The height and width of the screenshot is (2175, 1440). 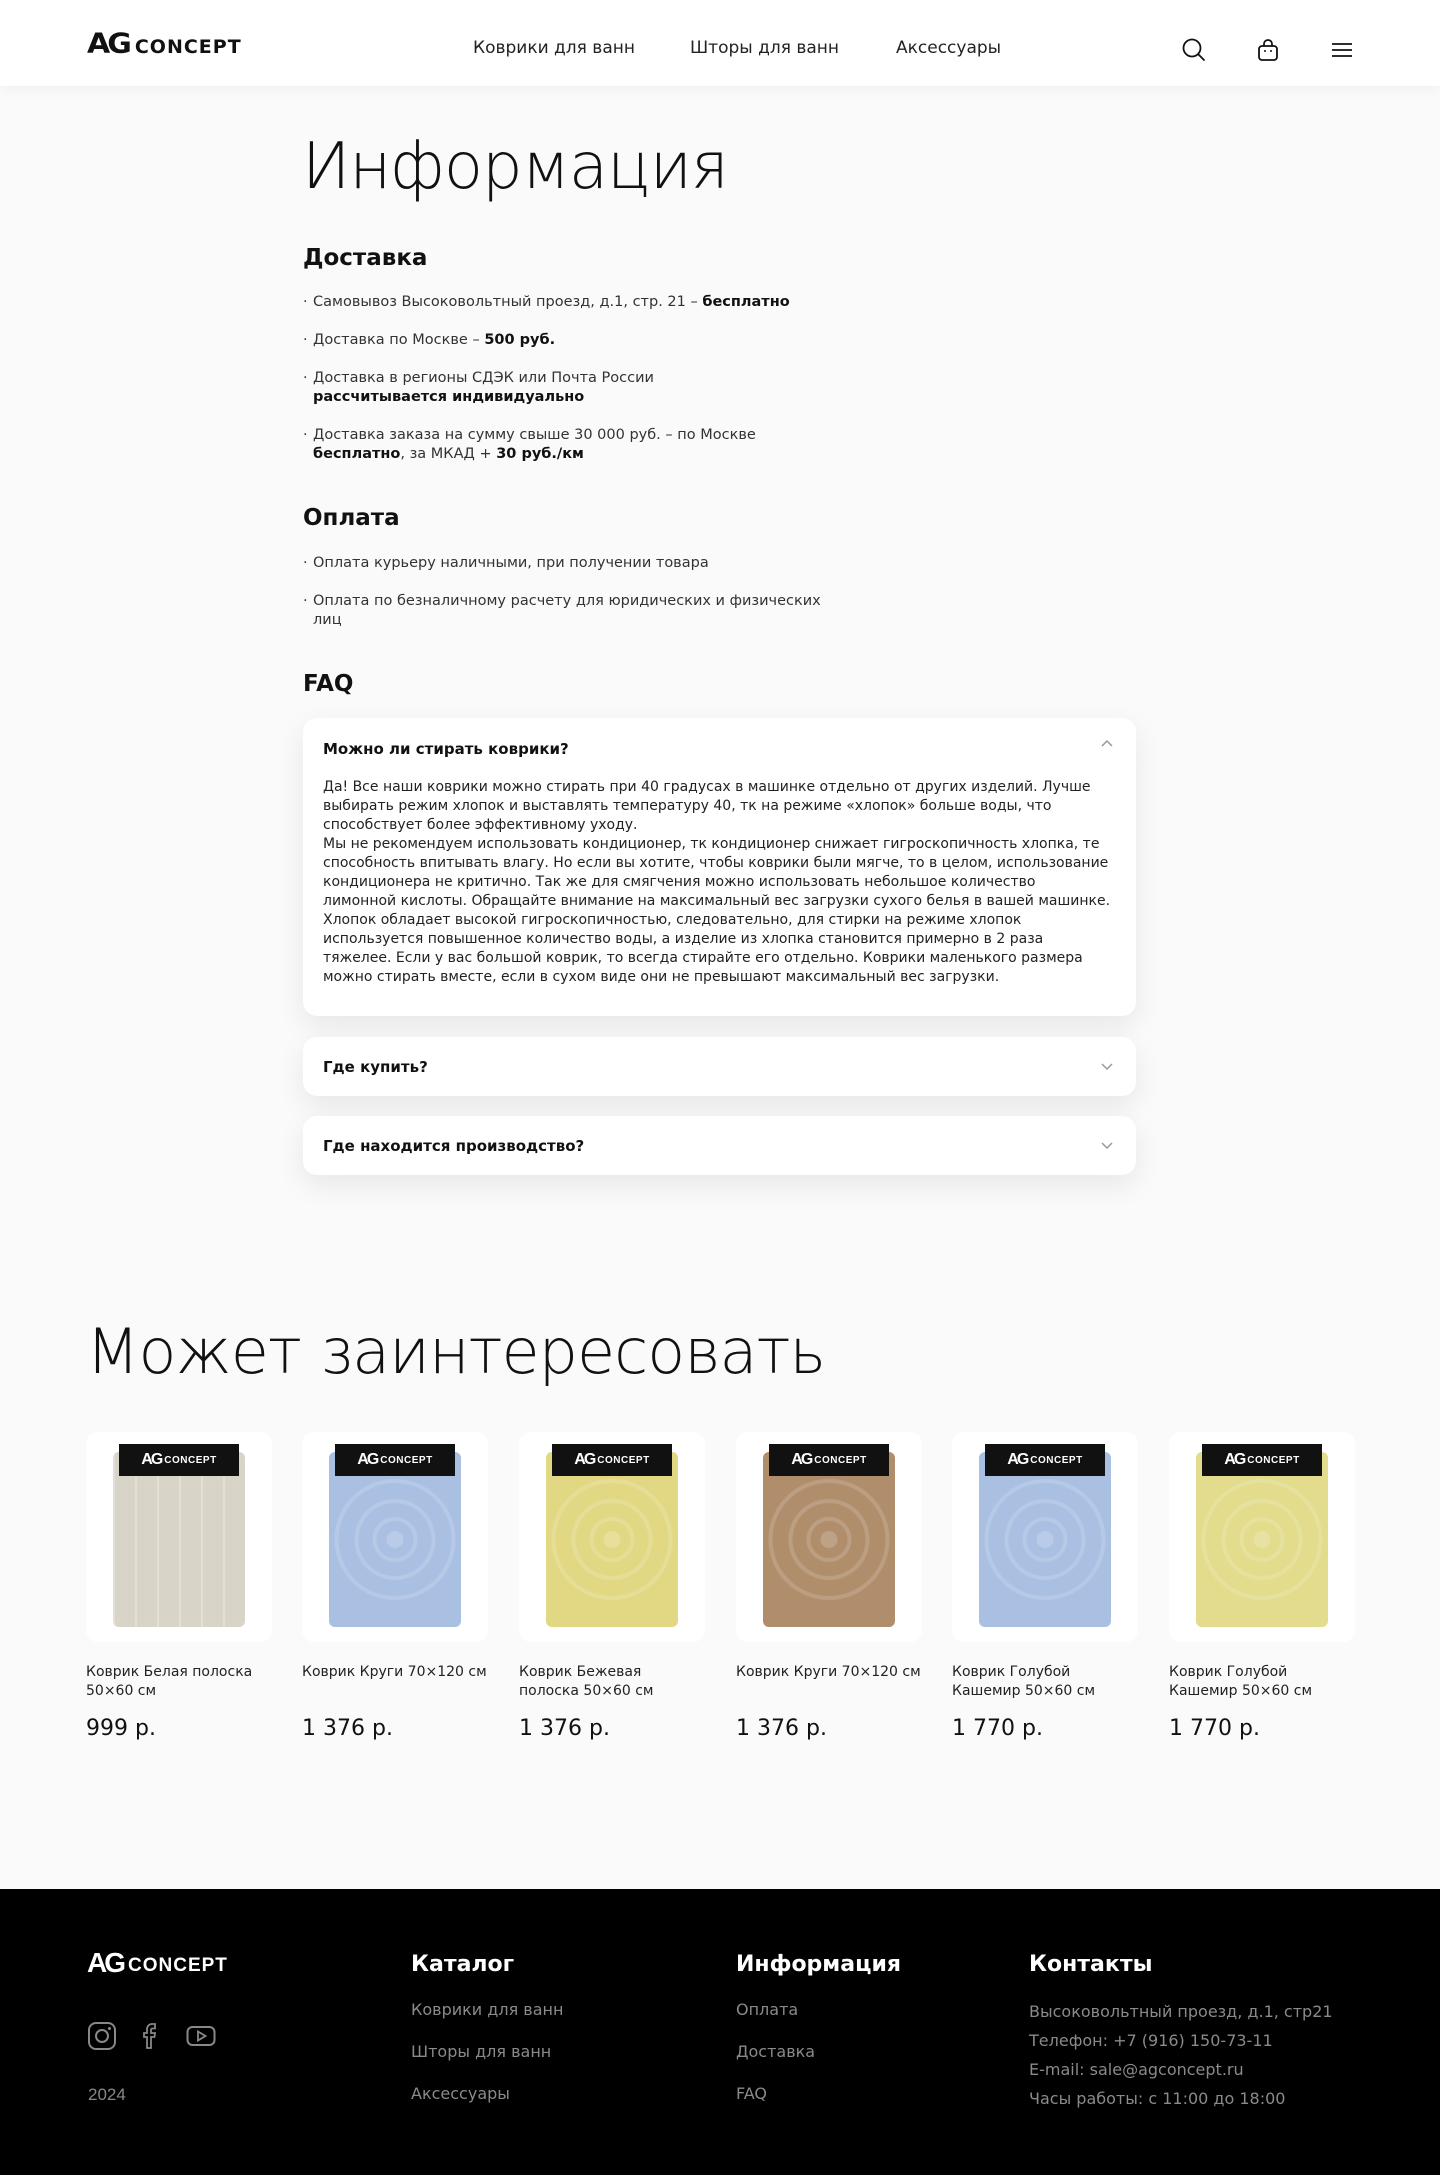 What do you see at coordinates (446, 749) in the screenshot?
I see `faq-question: Можно ли стирать коврики?` at bounding box center [446, 749].